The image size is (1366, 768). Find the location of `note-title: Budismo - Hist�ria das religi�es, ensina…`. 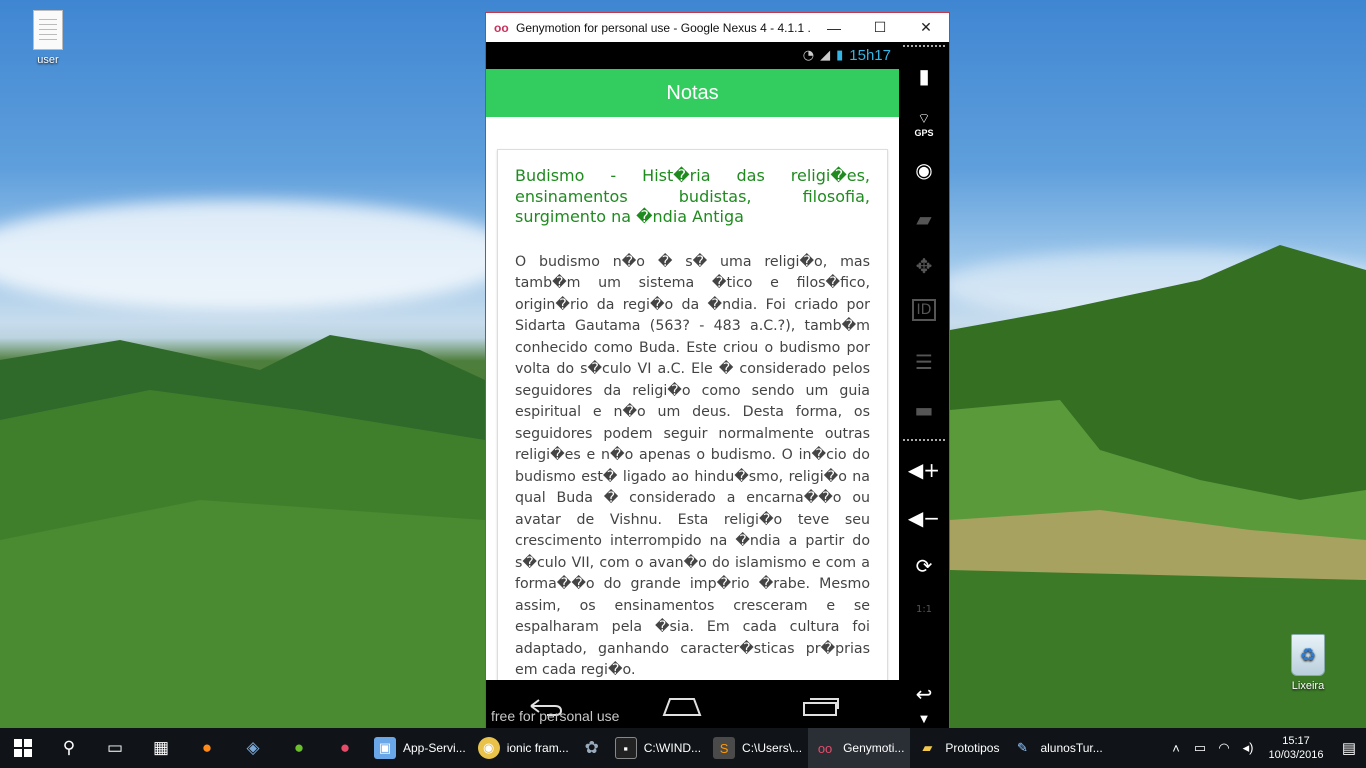

note-title: Budismo - Hist�ria das religi�es, ensina… is located at coordinates (692, 196).